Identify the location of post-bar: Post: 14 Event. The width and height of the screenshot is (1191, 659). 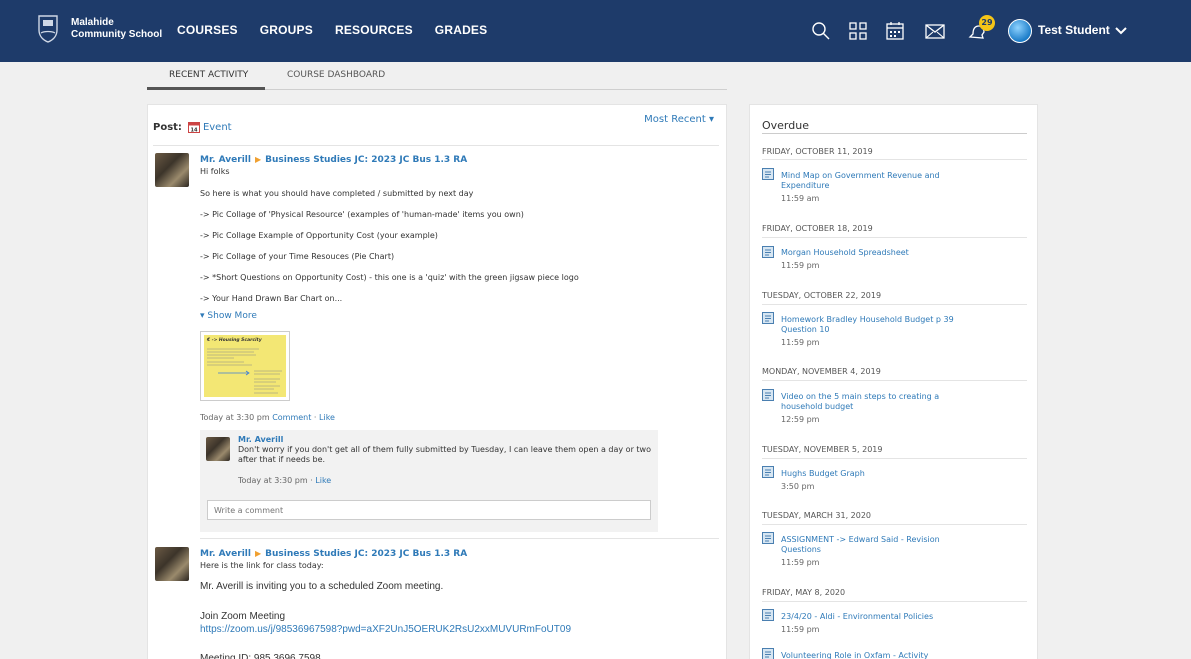
(192, 127).